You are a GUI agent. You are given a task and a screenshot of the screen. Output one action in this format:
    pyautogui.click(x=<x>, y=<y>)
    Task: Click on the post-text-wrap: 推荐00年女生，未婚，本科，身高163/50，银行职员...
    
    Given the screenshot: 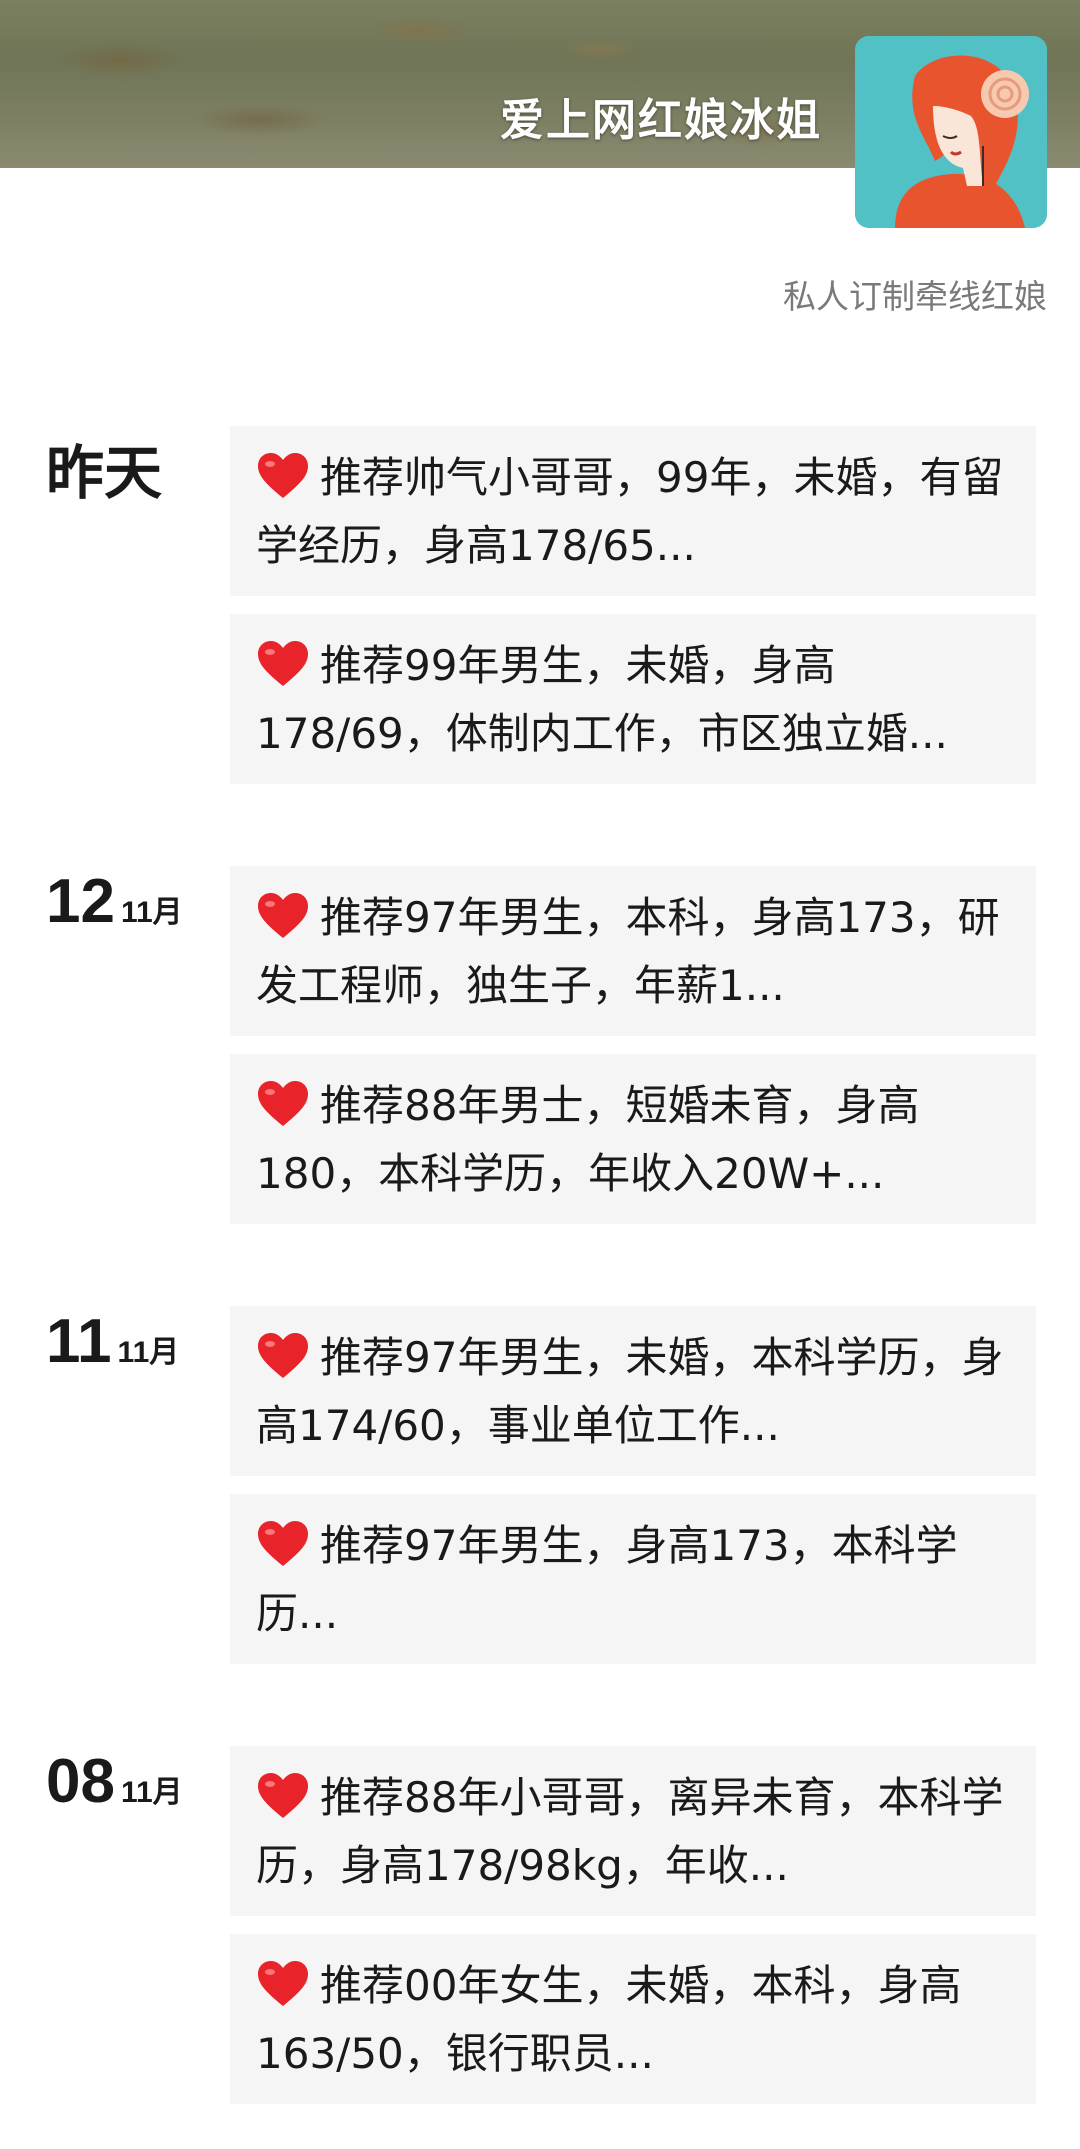 What is the action you would take?
    pyautogui.click(x=633, y=2020)
    